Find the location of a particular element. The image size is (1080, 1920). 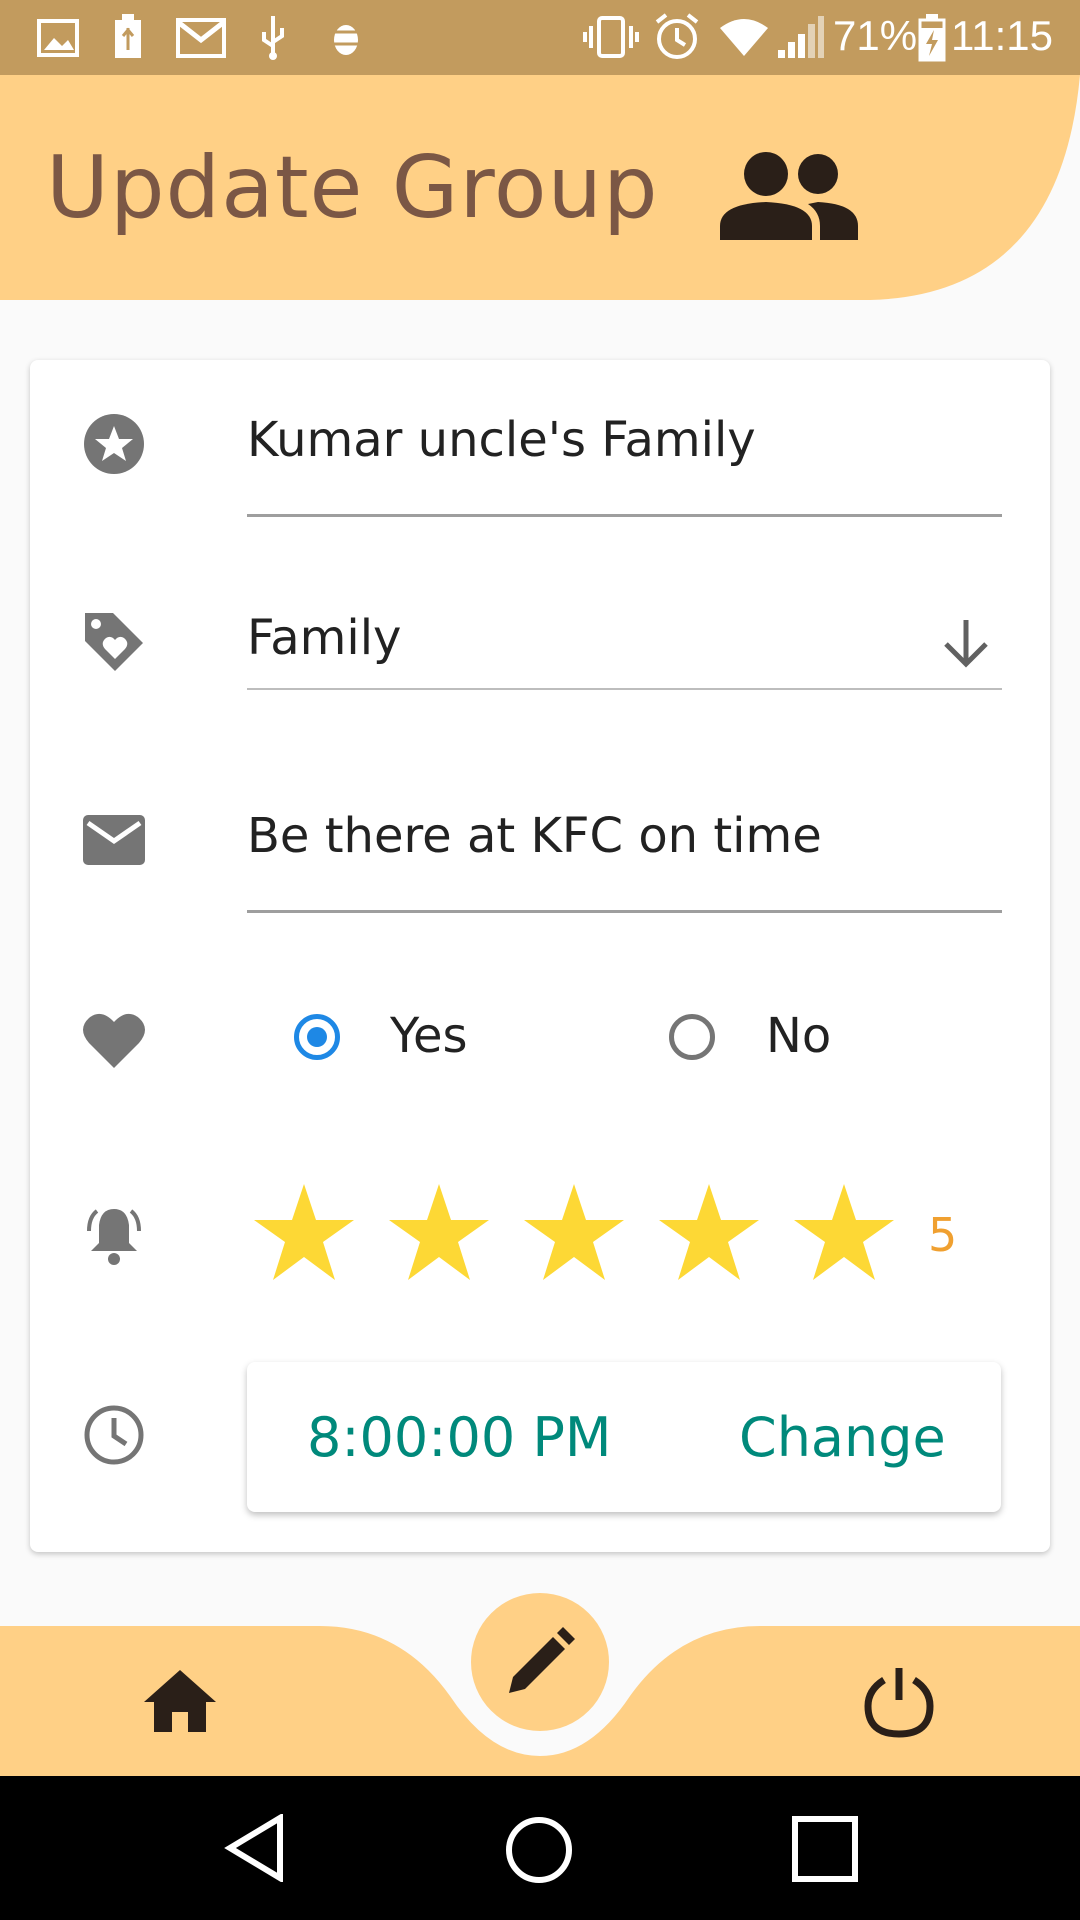

battery-charging-icon is located at coordinates (932, 38).